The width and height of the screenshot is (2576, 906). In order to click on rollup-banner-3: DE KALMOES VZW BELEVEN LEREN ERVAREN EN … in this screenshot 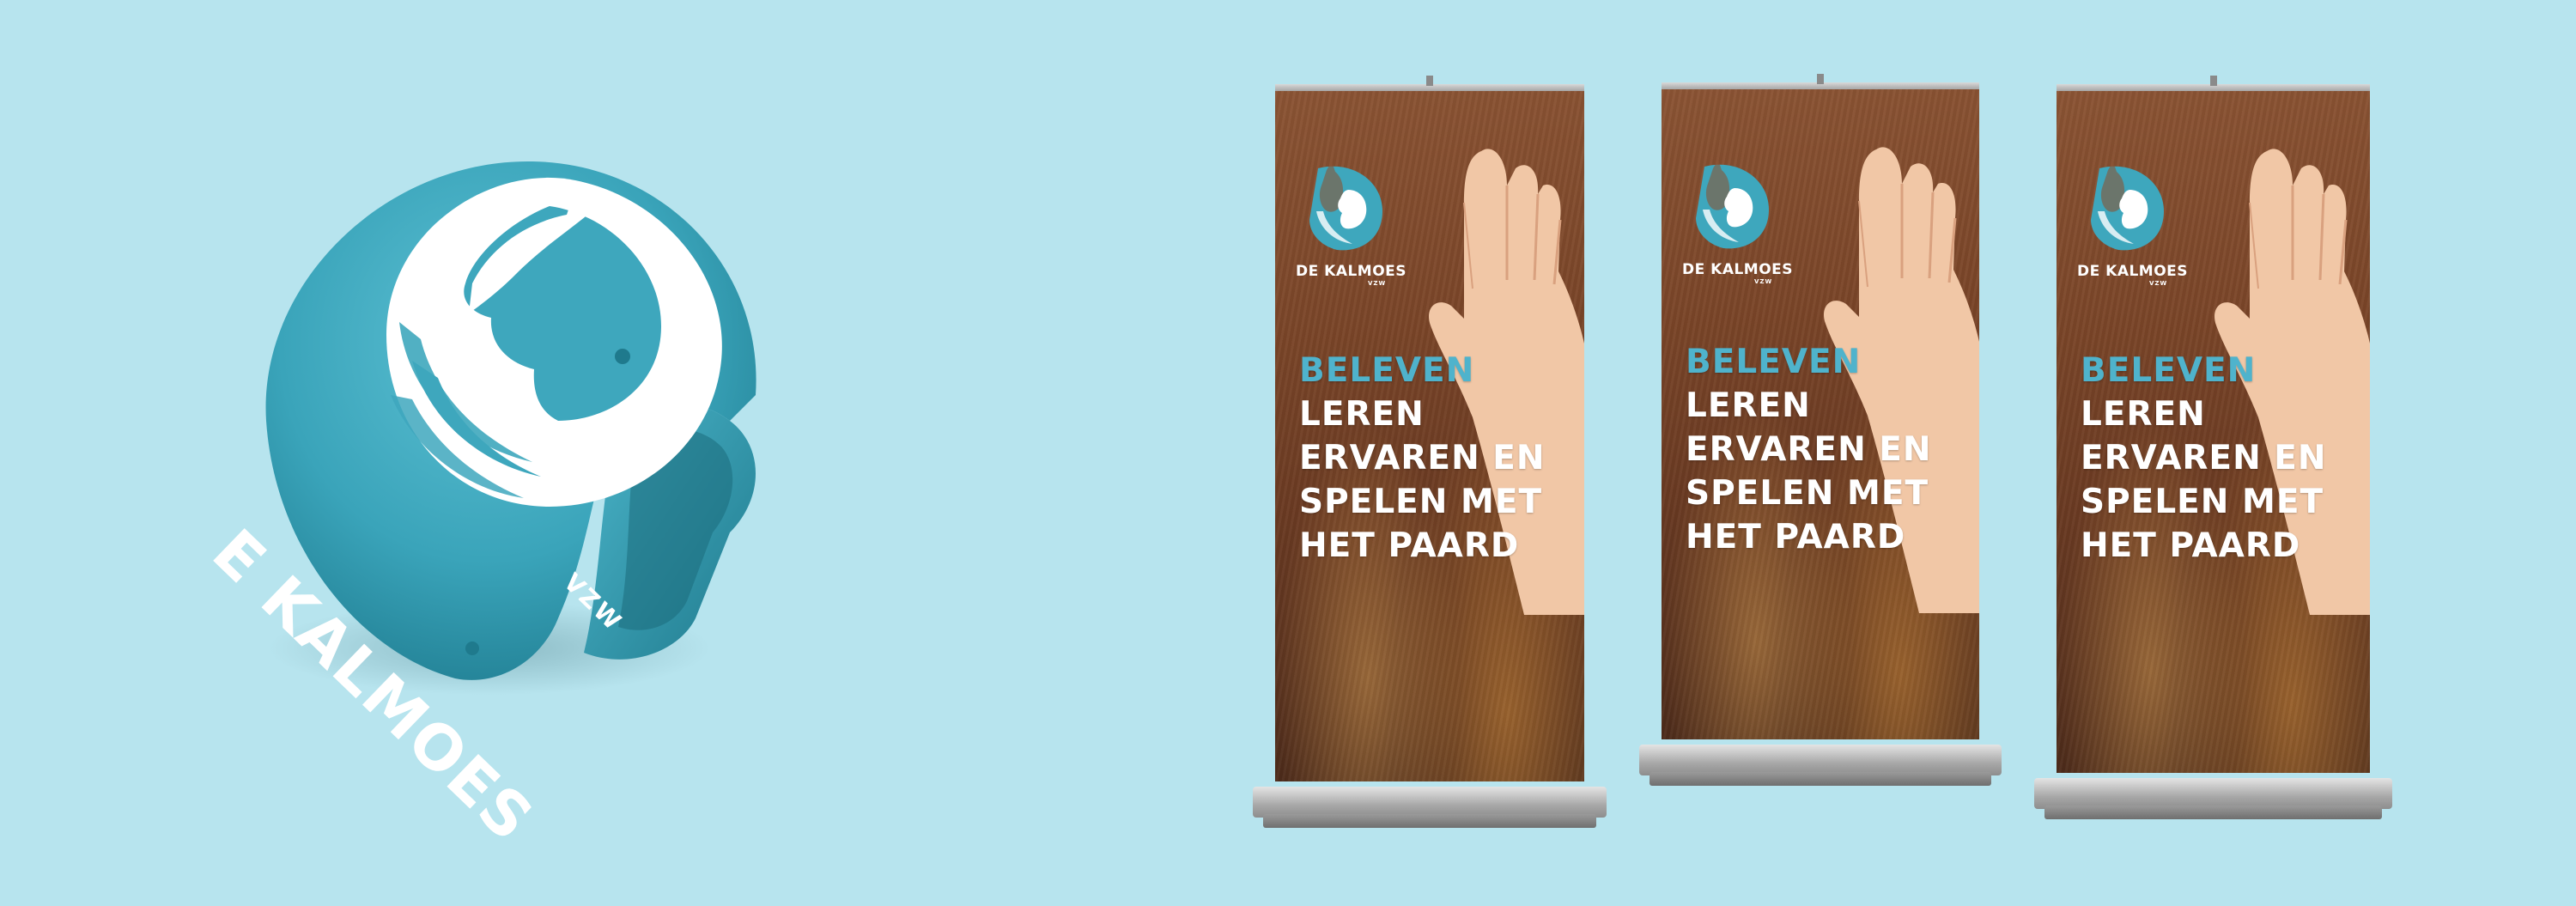, I will do `click(2213, 450)`.